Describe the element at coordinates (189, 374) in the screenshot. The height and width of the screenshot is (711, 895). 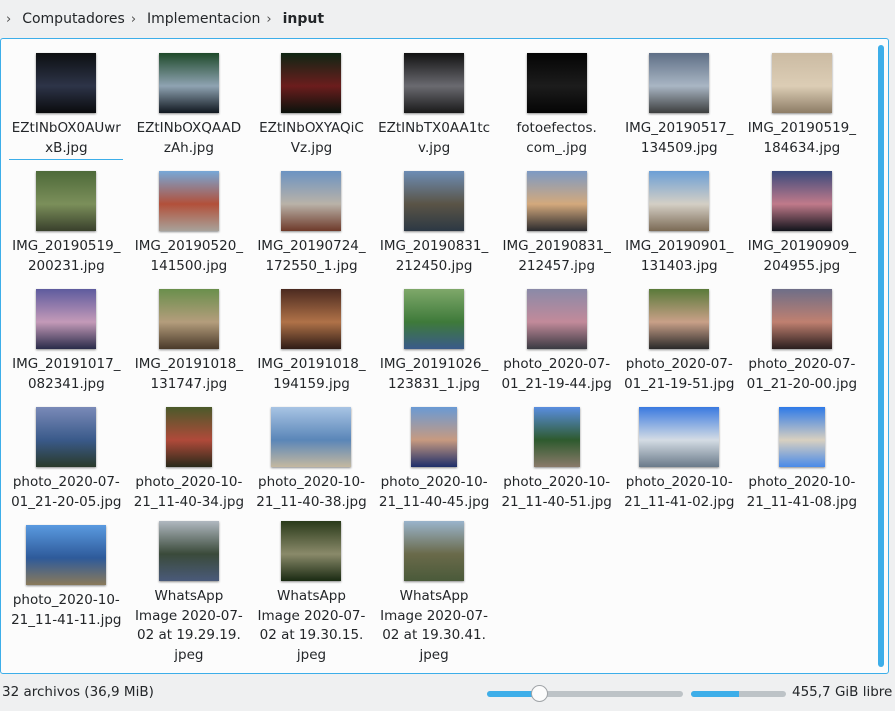
I see `file-name: IMG_20191018_ 131747.jpg` at that location.